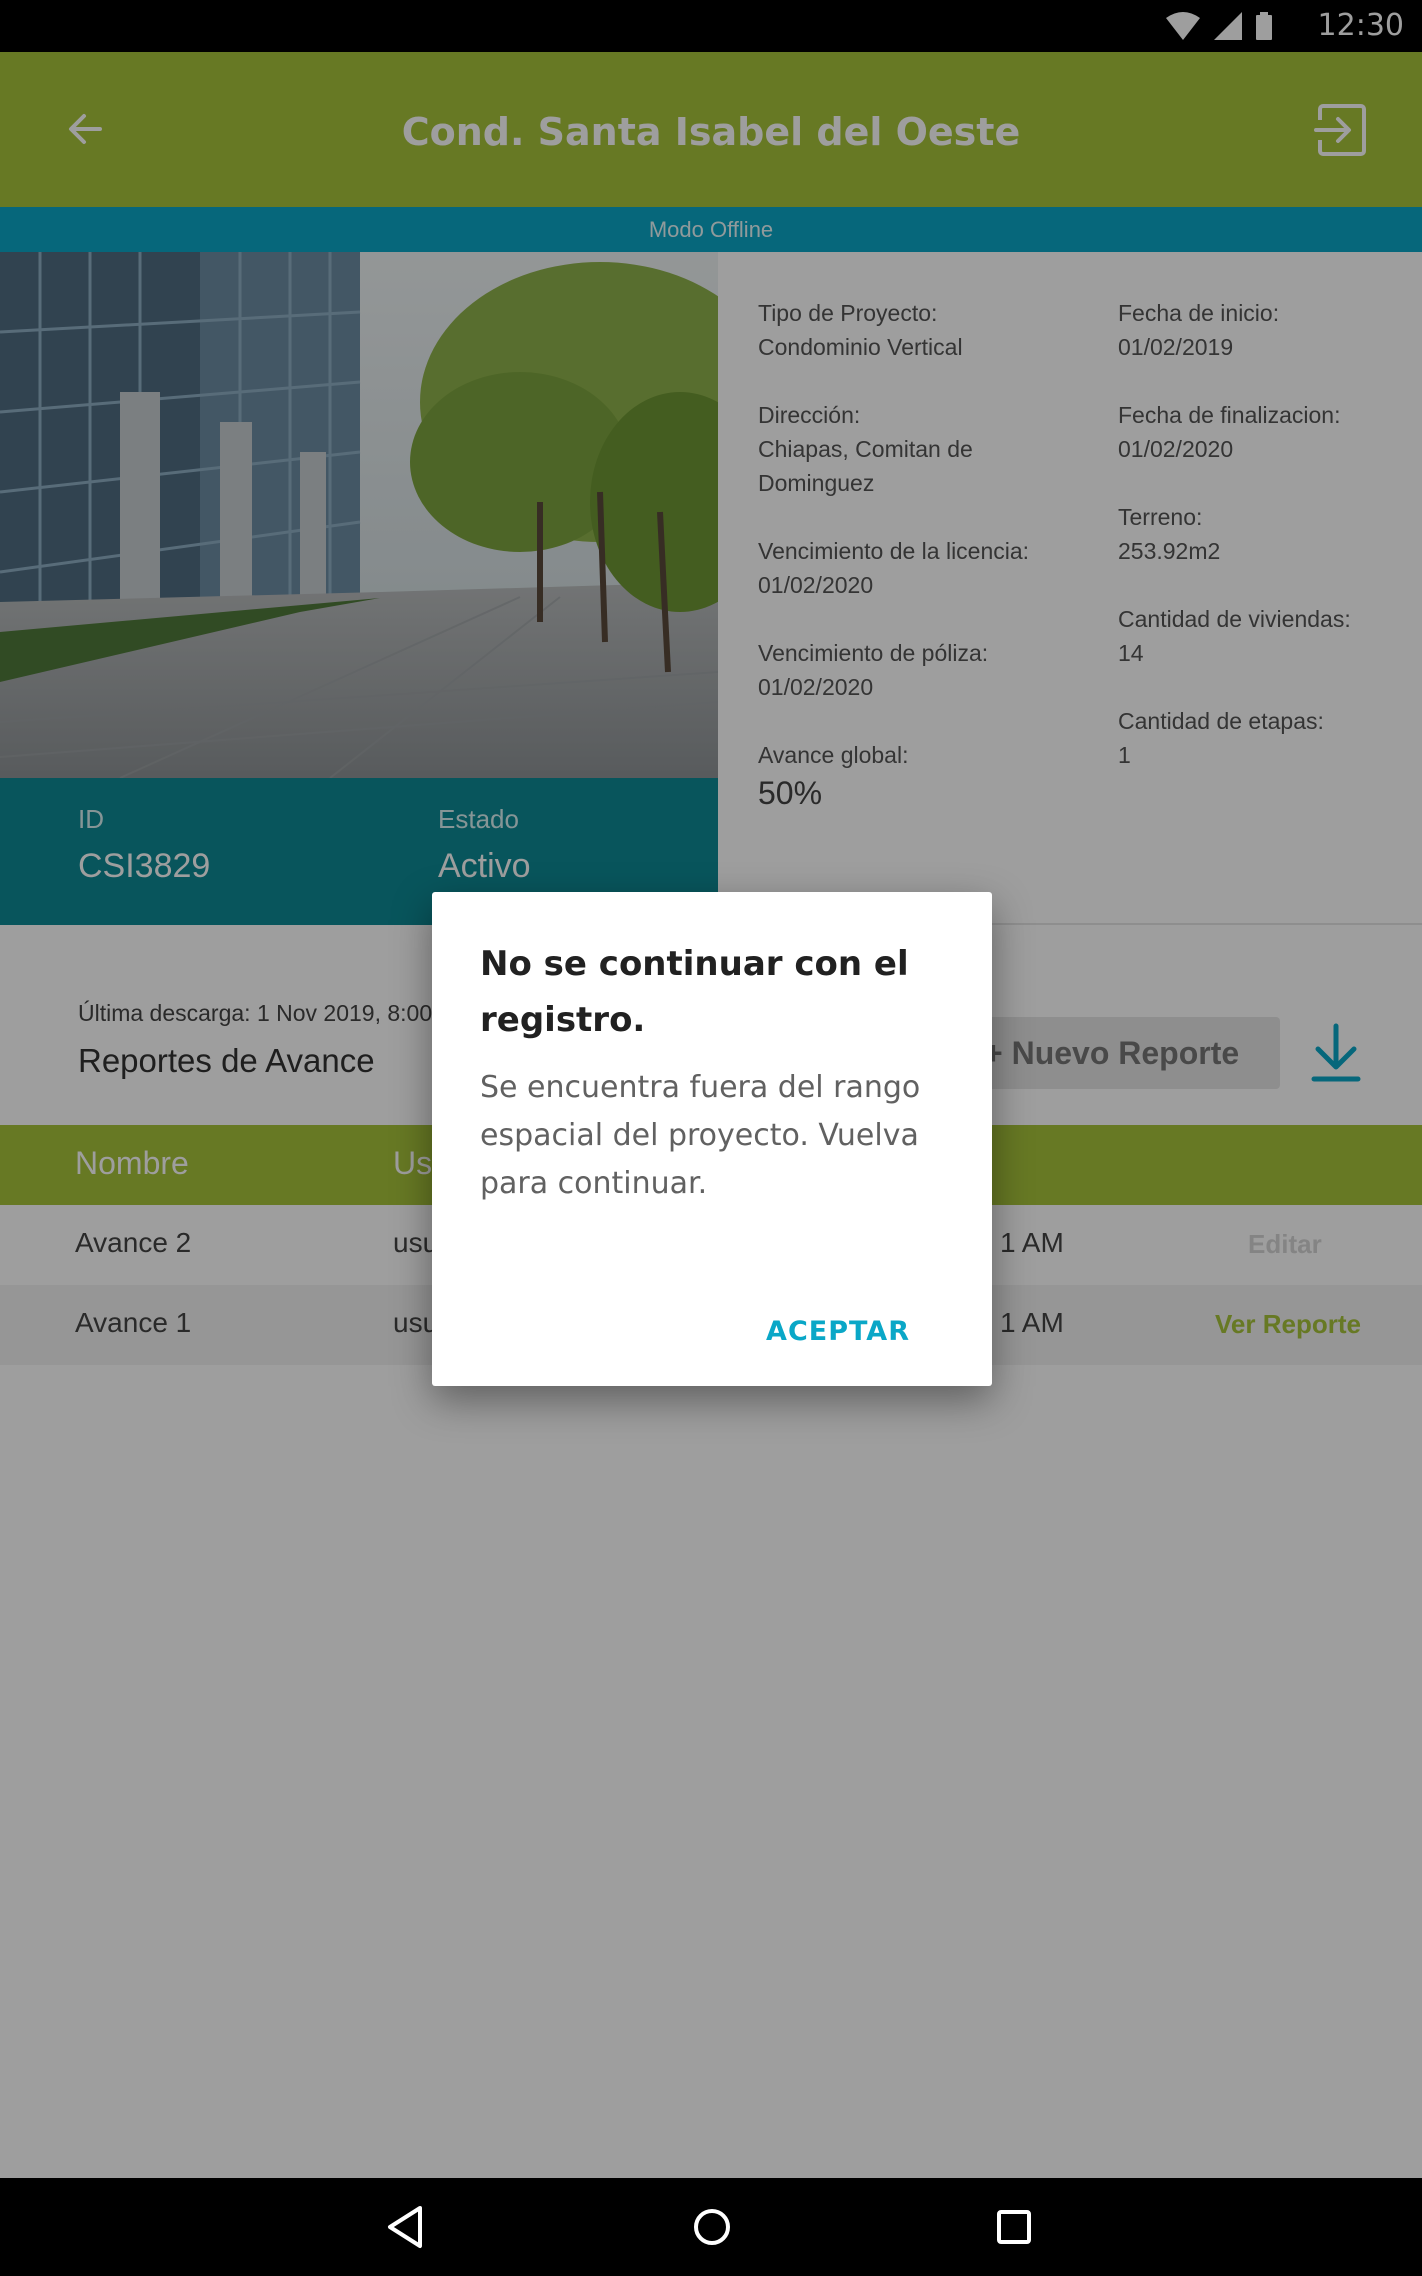 This screenshot has width=1422, height=2276. I want to click on back-nav-icon, so click(405, 2227).